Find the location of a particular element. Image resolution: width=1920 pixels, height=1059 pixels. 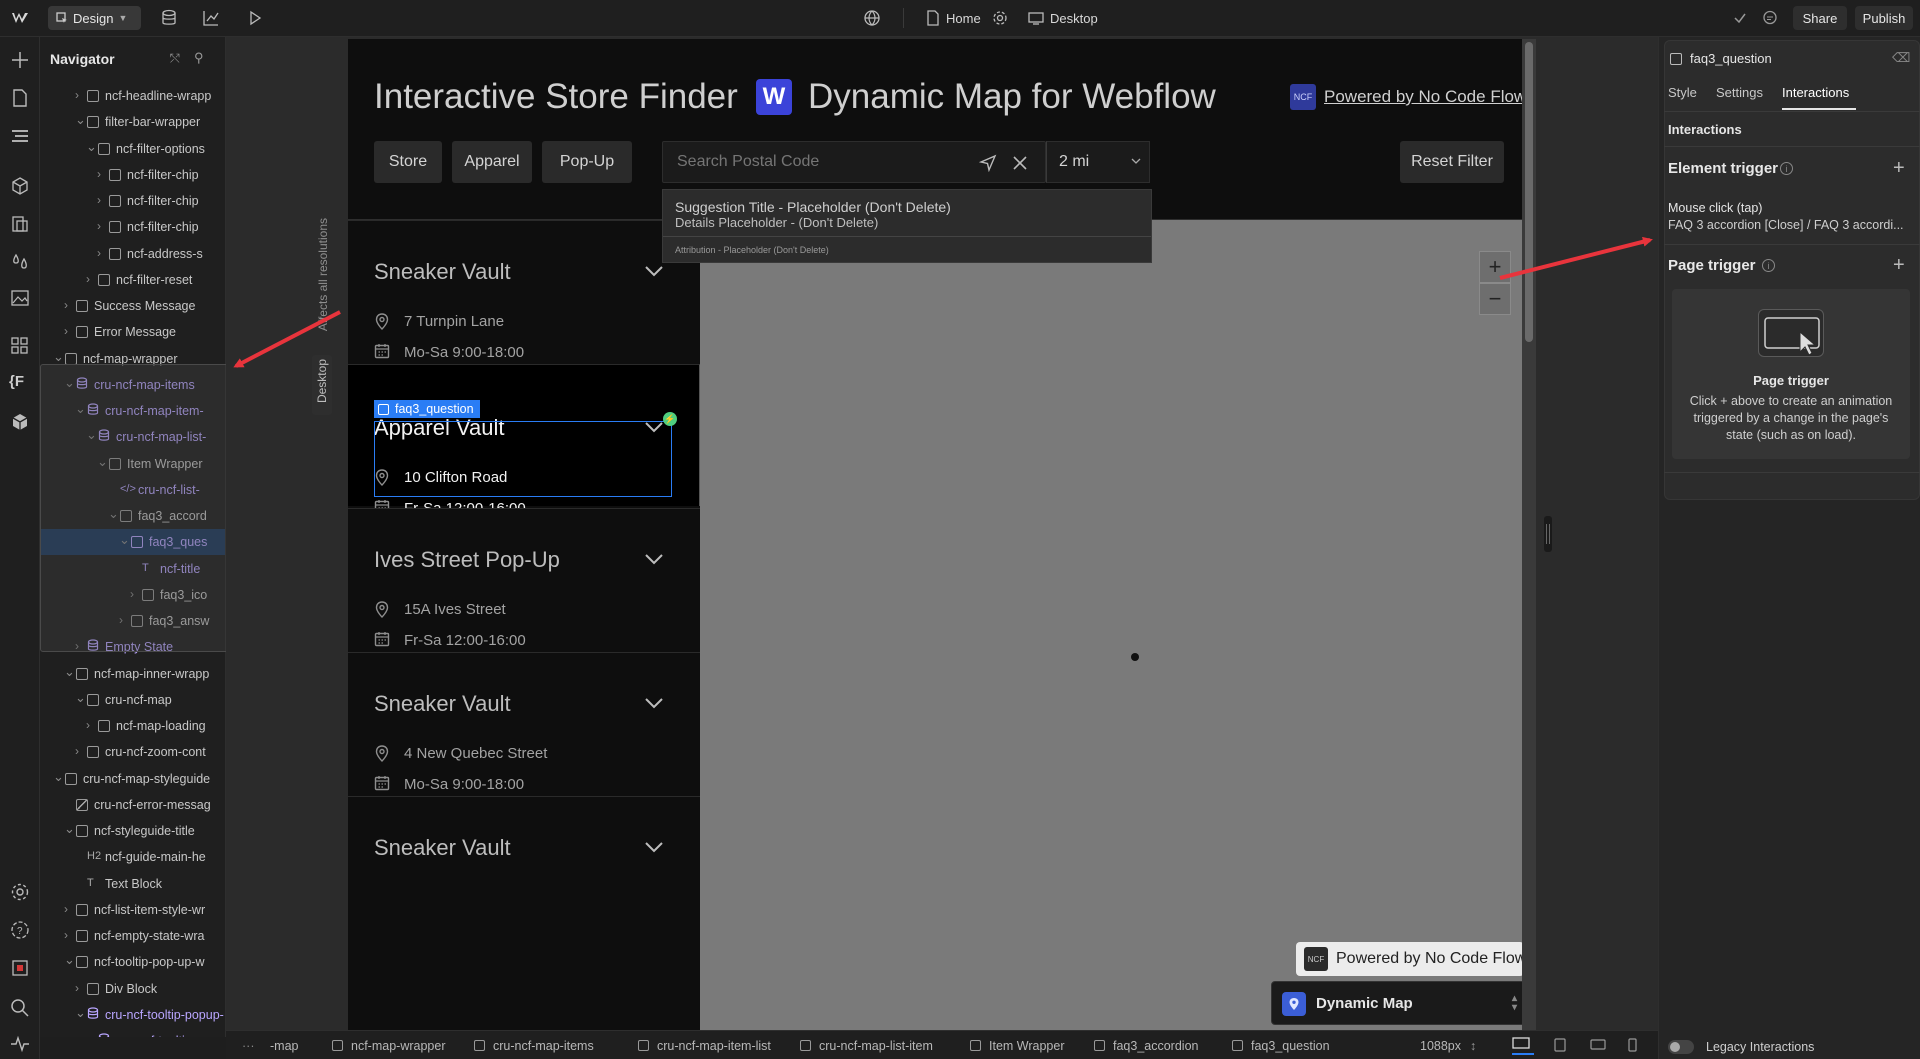

dynamic-map-app-badge: Dynamic Map ▴ ▾ is located at coordinates (1402, 1003).